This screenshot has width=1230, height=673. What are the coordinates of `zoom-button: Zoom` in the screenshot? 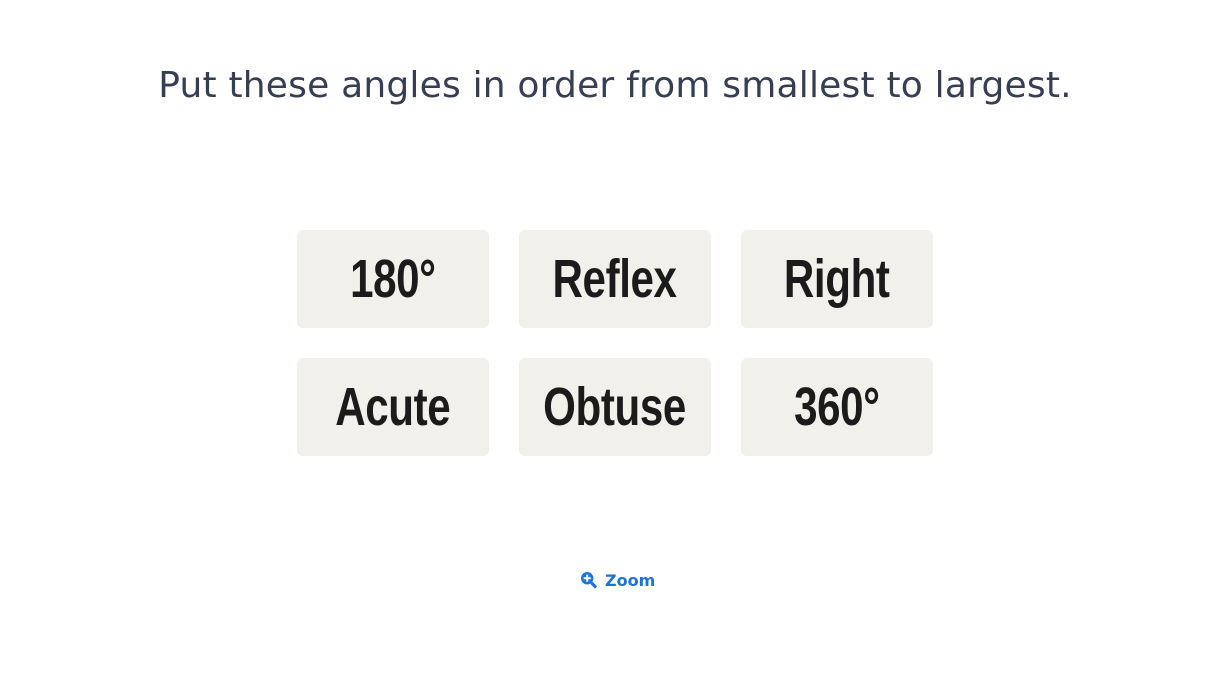 It's located at (617, 580).